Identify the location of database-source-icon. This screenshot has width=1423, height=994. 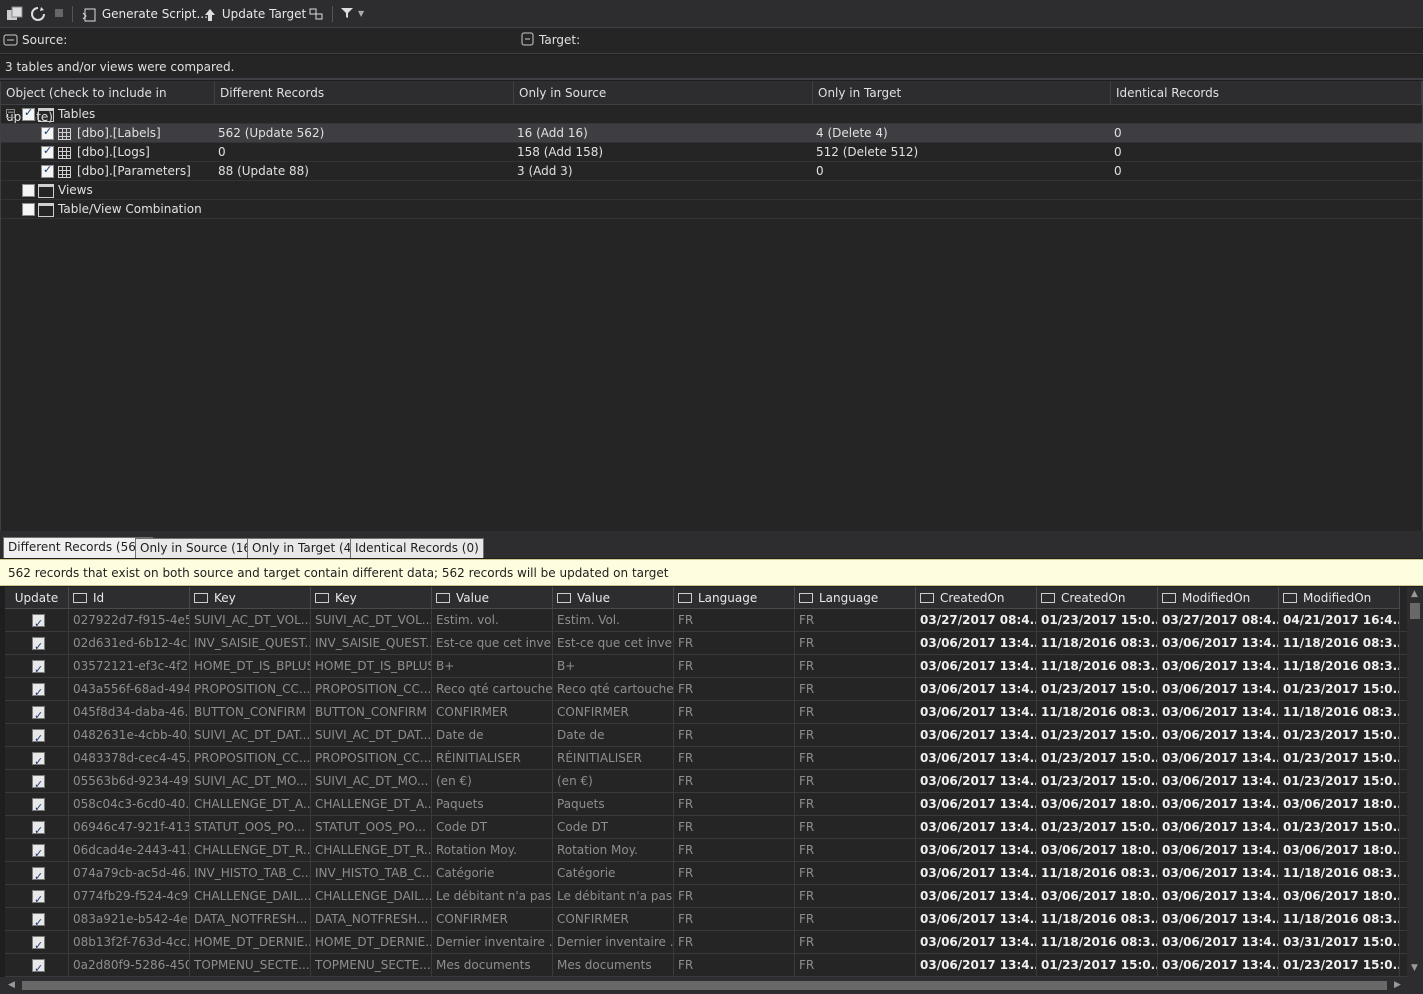
(11, 40).